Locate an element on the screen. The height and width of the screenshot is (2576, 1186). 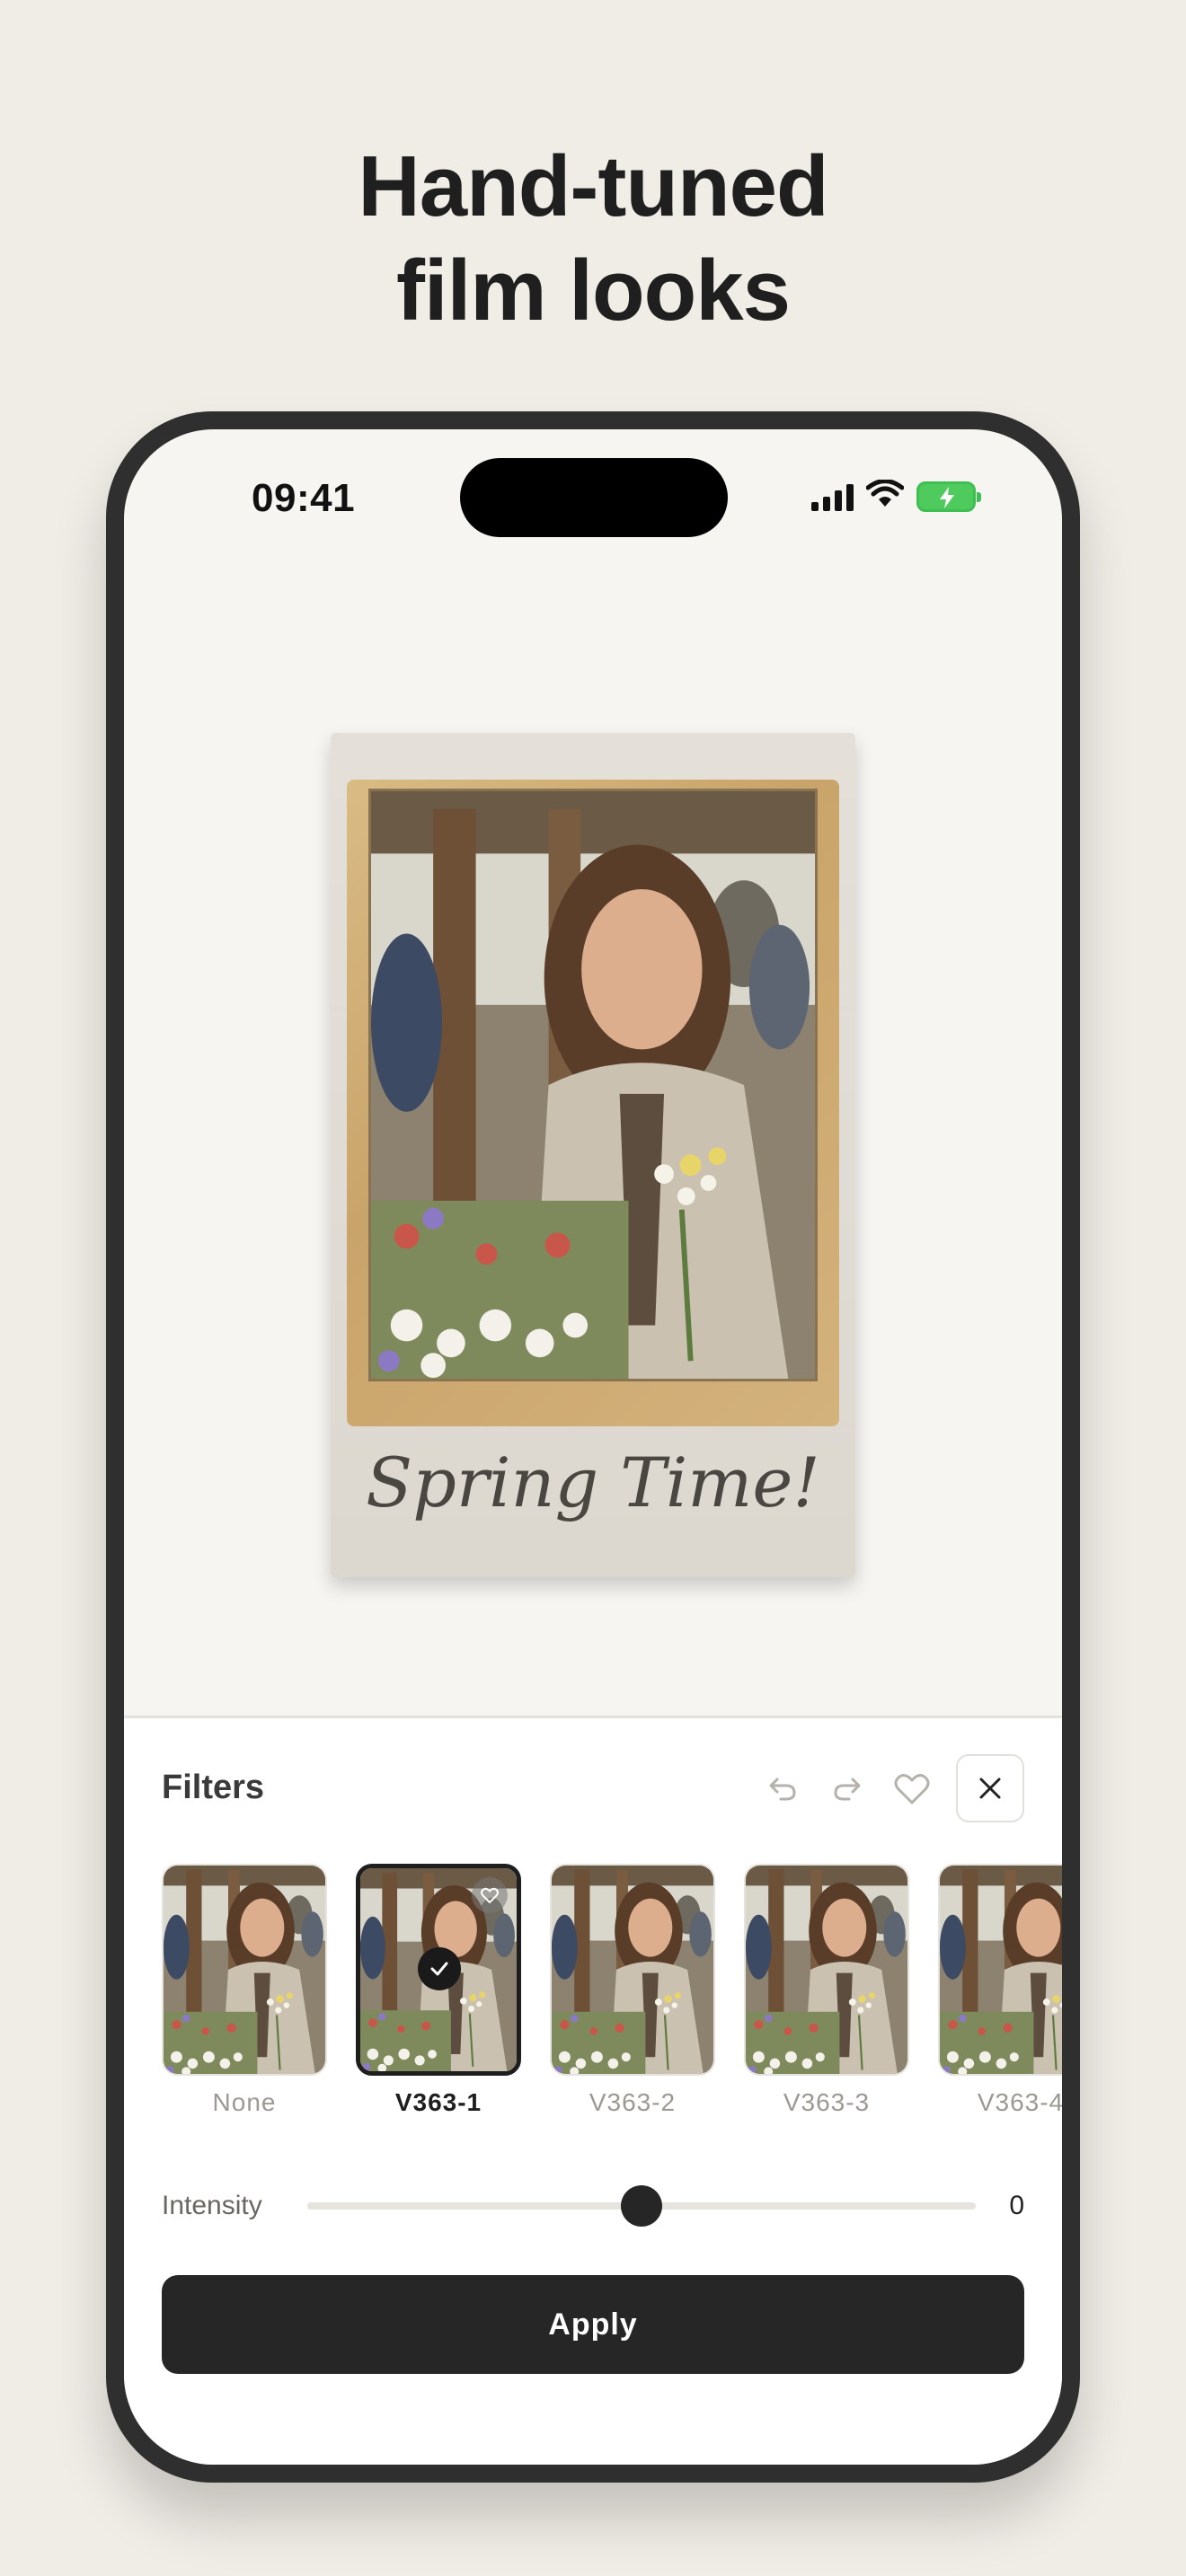
filter-v363-4: V363-4 is located at coordinates (1000, 1990).